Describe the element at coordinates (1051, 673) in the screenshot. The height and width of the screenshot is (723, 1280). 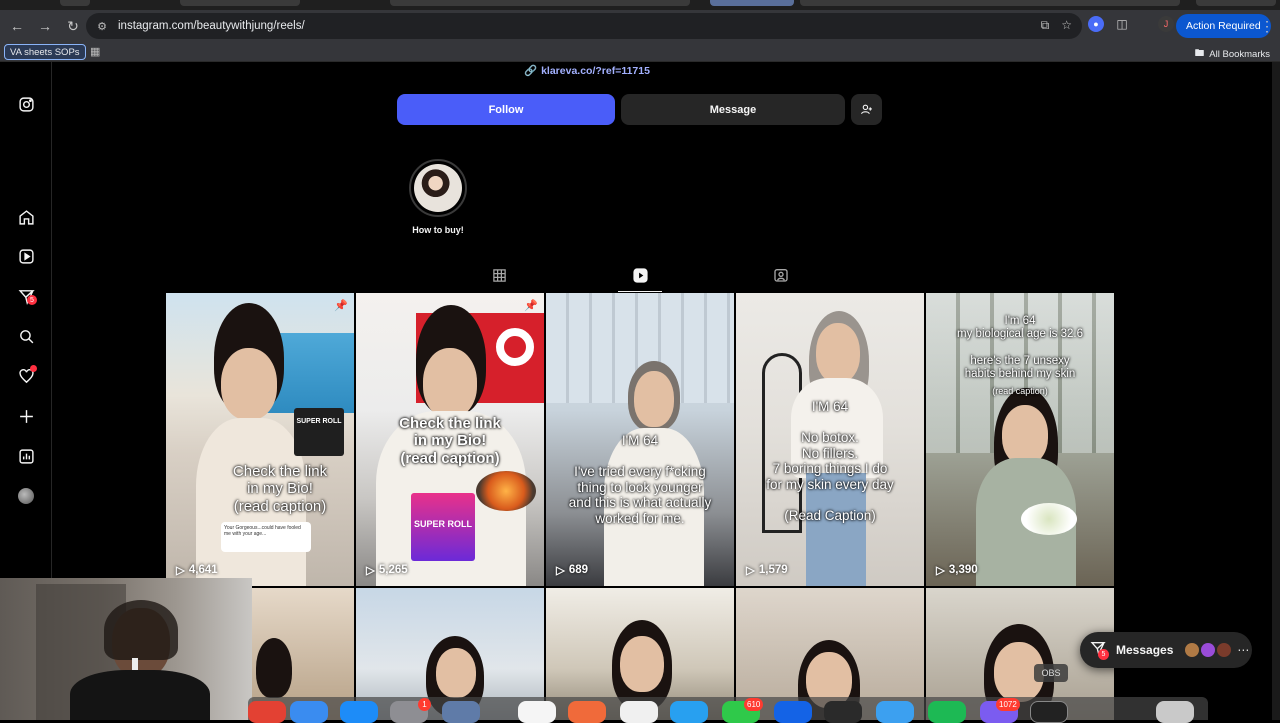
I see `obs-indicator: OBS` at that location.